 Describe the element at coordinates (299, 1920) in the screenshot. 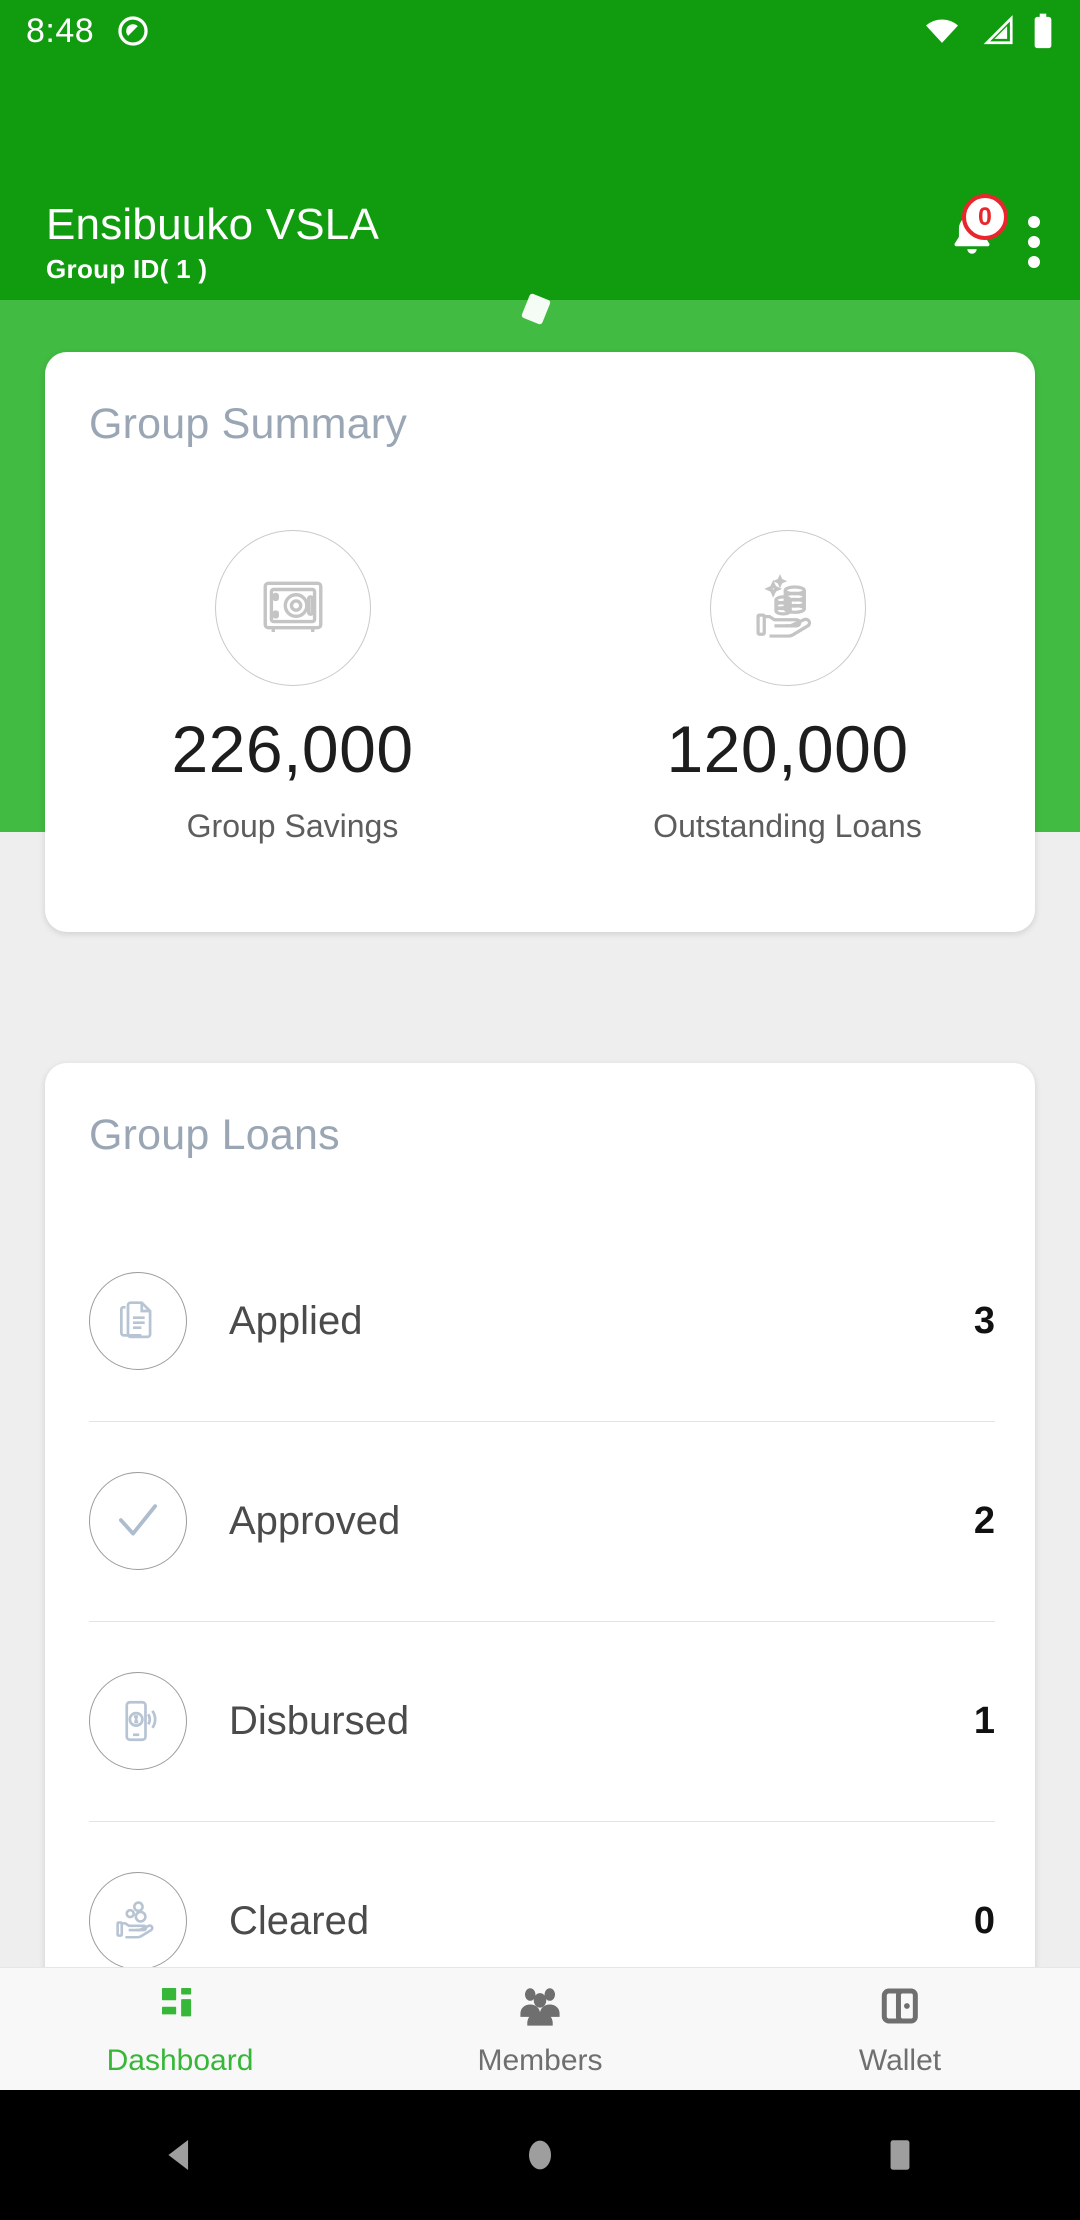

I see `row-label: Cleared` at that location.